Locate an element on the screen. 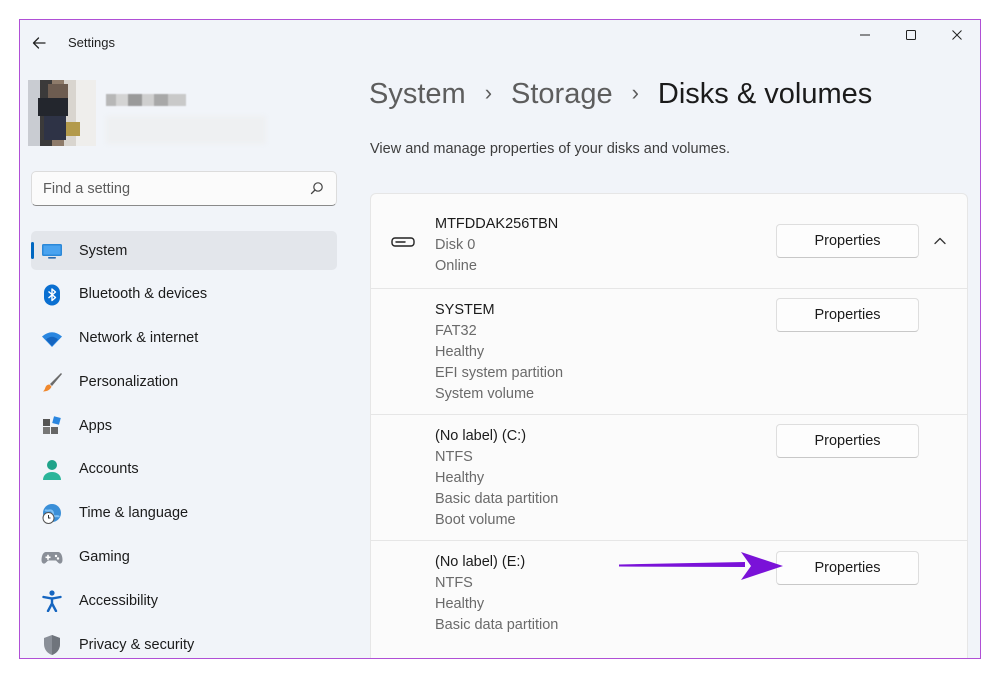  minimize-button is located at coordinates (865, 35).